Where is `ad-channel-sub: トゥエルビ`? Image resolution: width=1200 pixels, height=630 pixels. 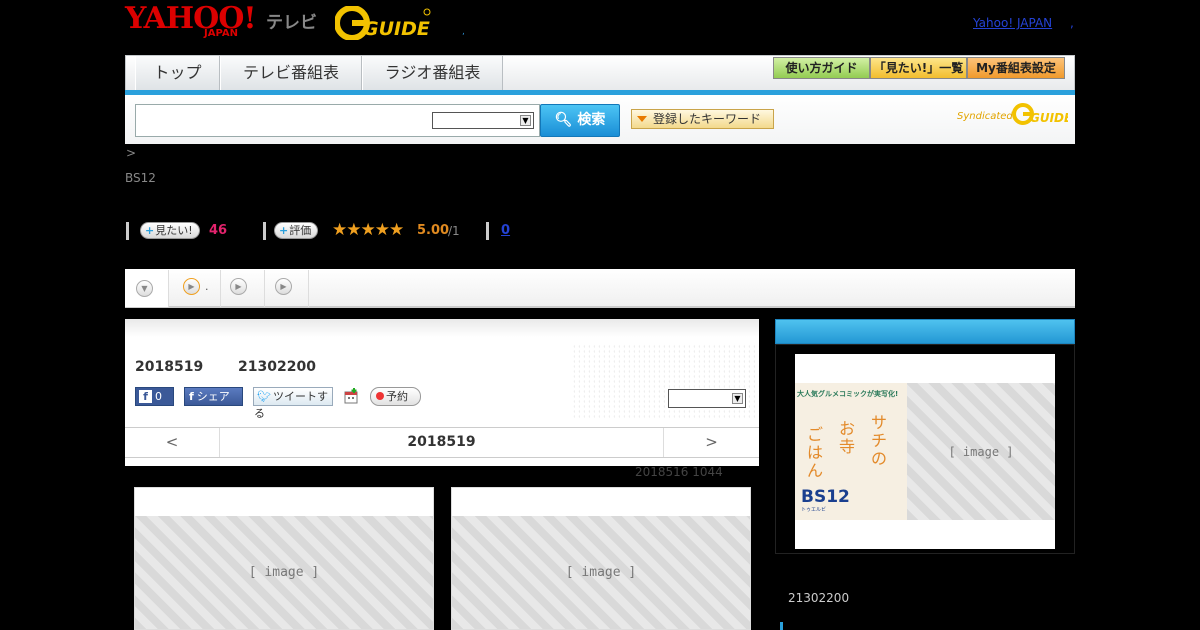 ad-channel-sub: トゥエルビ is located at coordinates (814, 510).